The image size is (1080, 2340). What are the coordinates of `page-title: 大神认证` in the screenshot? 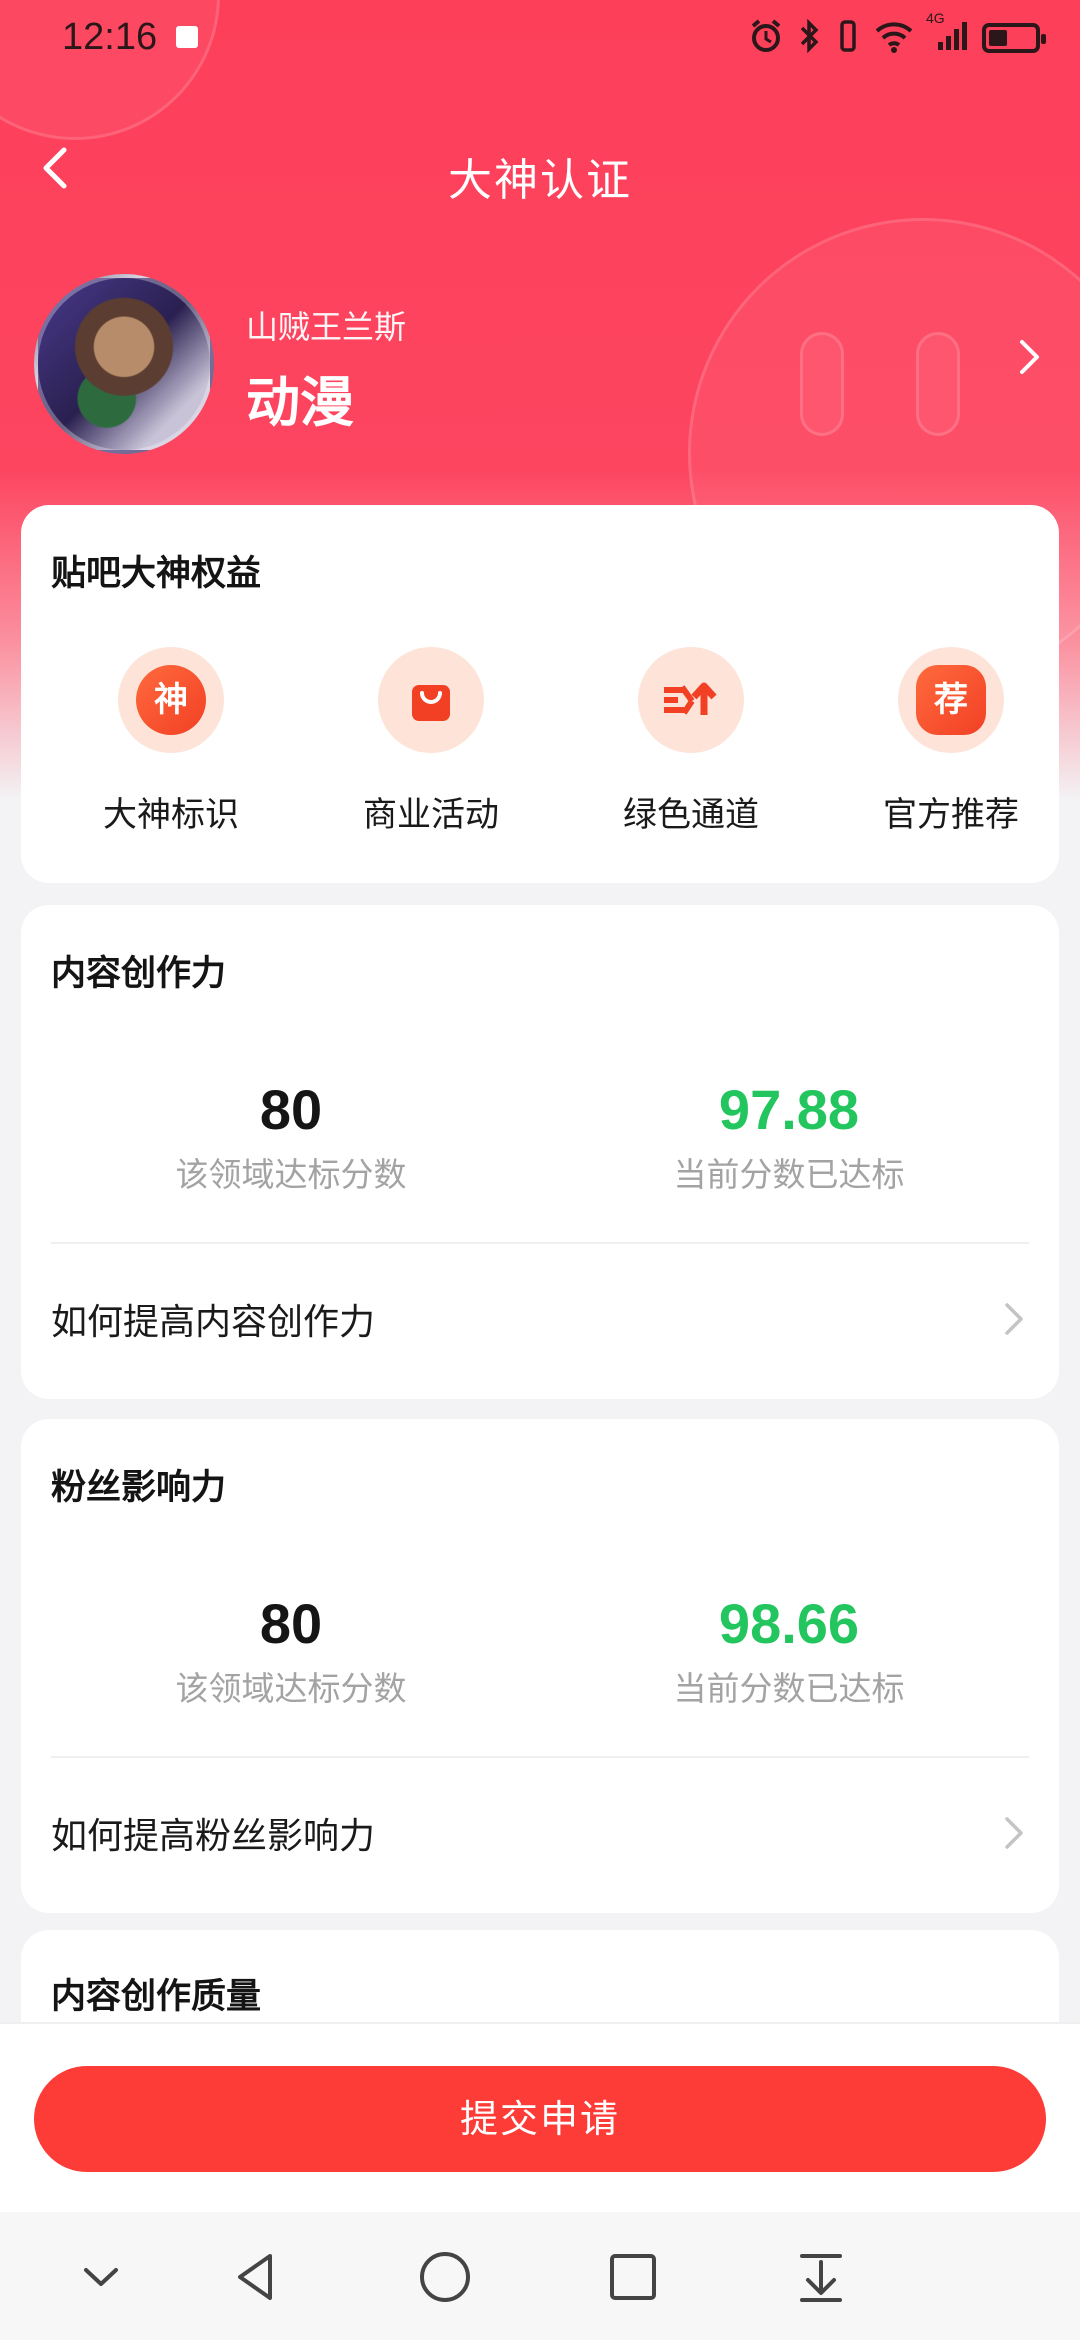 It's located at (540, 180).